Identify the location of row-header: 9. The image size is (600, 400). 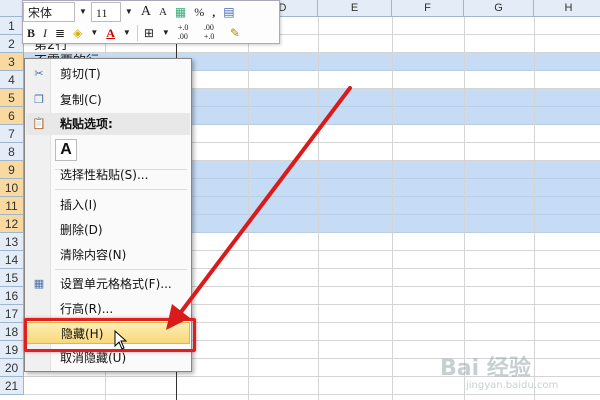
(12, 170).